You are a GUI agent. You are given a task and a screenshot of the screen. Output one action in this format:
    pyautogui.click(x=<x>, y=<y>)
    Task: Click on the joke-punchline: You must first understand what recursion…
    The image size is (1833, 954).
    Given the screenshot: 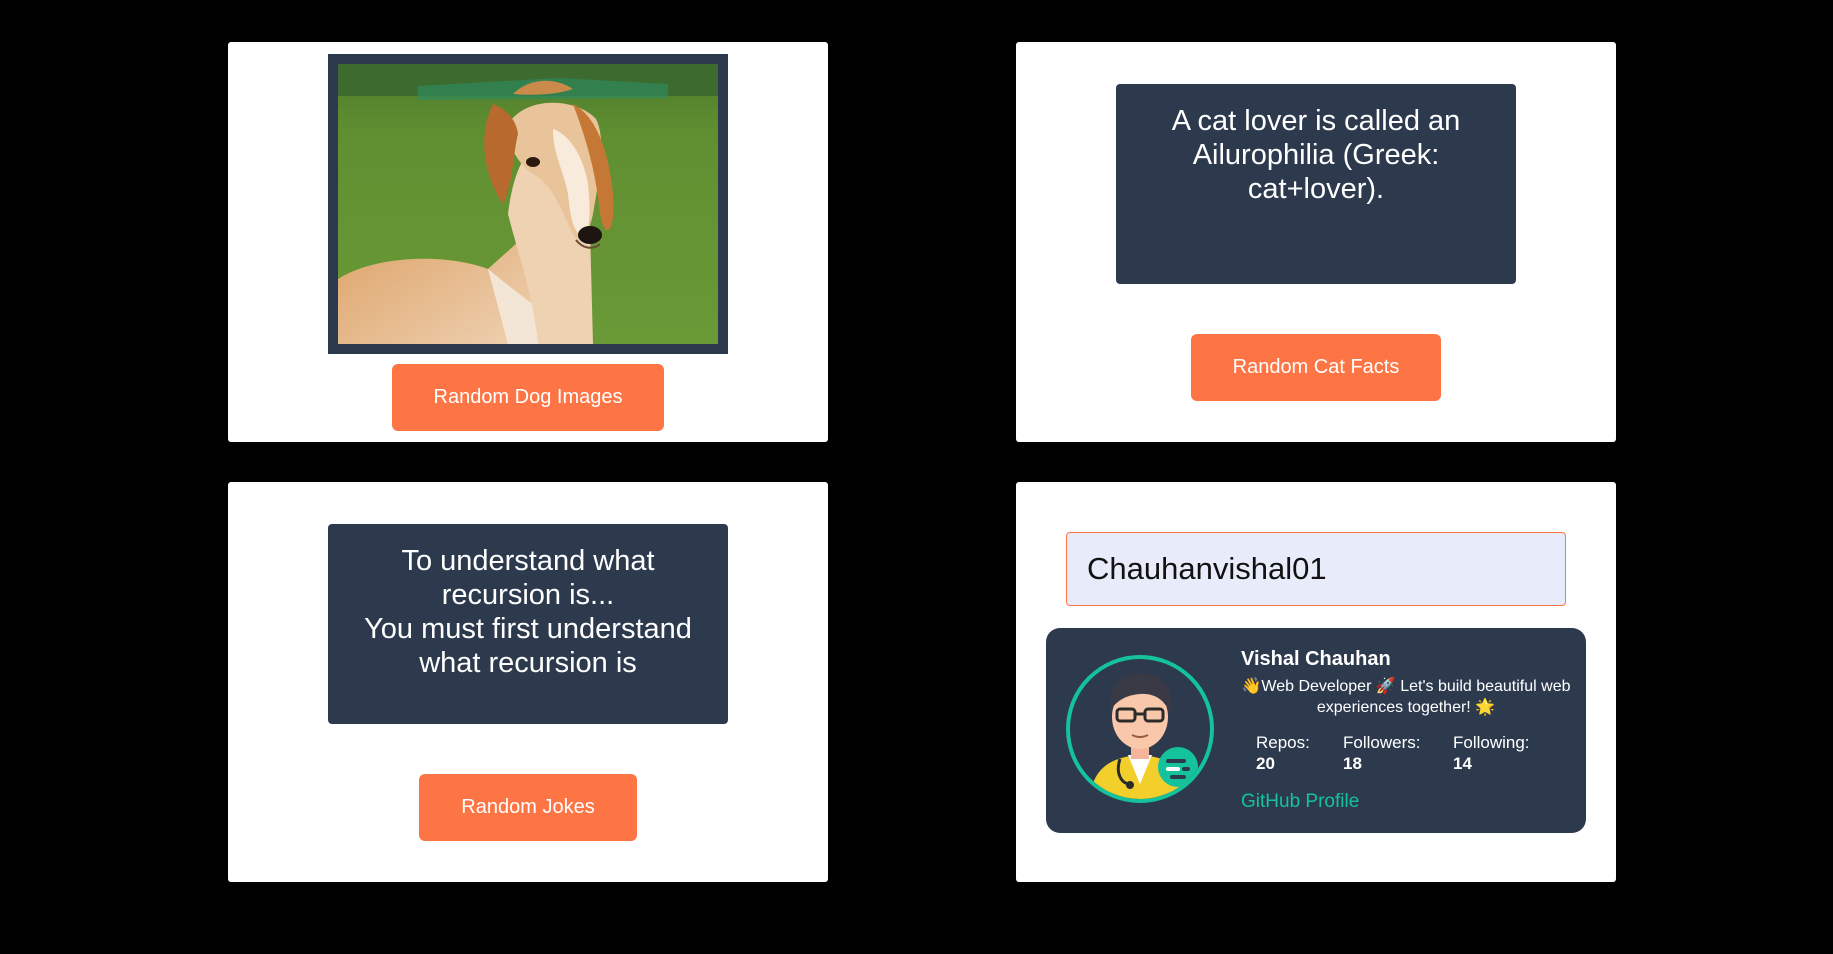 What is the action you would take?
    pyautogui.click(x=528, y=646)
    